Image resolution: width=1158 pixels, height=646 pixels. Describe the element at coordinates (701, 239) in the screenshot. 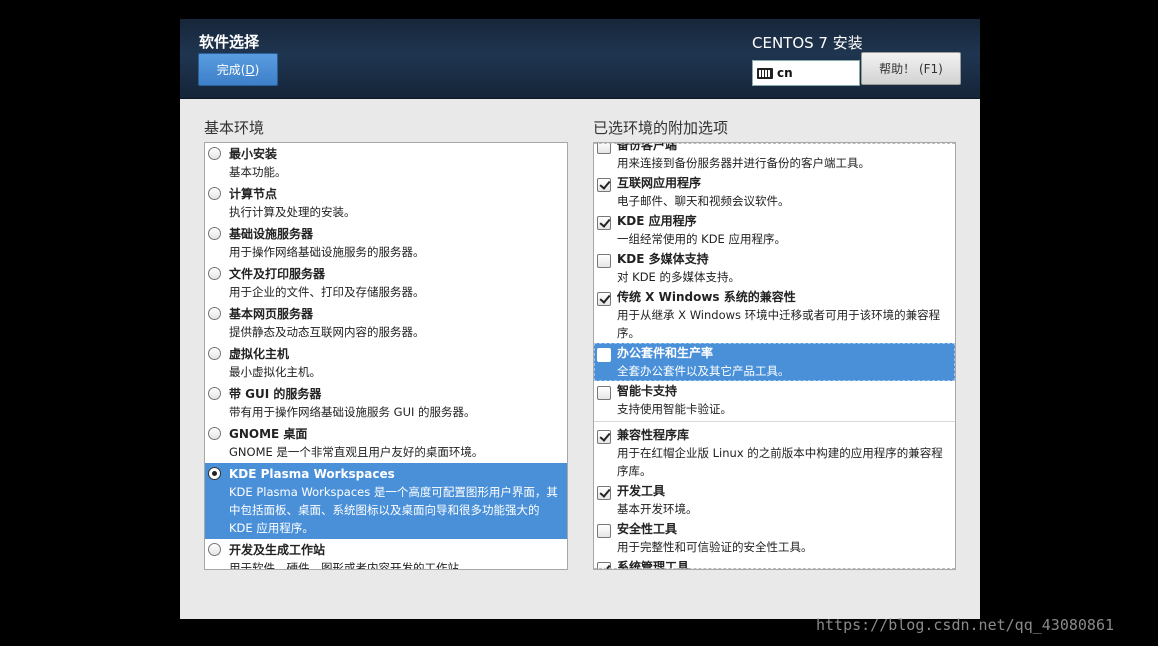

I see `addon-description: 一组经常使用的 KDE 应用程序。` at that location.